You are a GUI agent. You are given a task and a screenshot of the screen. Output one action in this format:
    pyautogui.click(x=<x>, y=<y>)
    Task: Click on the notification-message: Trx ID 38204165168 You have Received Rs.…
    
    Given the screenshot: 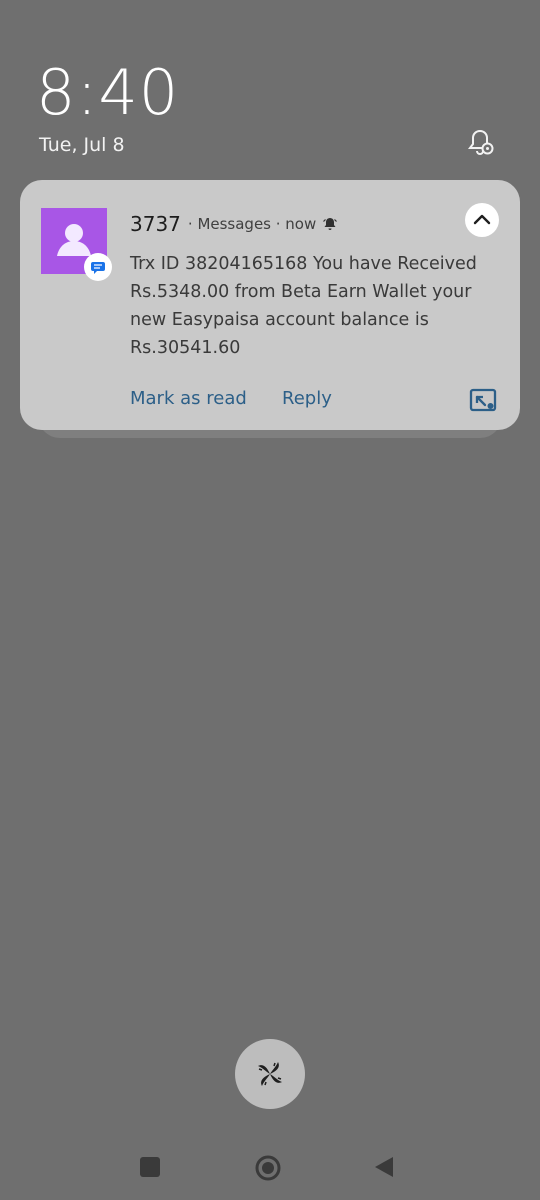 What is the action you would take?
    pyautogui.click(x=303, y=306)
    